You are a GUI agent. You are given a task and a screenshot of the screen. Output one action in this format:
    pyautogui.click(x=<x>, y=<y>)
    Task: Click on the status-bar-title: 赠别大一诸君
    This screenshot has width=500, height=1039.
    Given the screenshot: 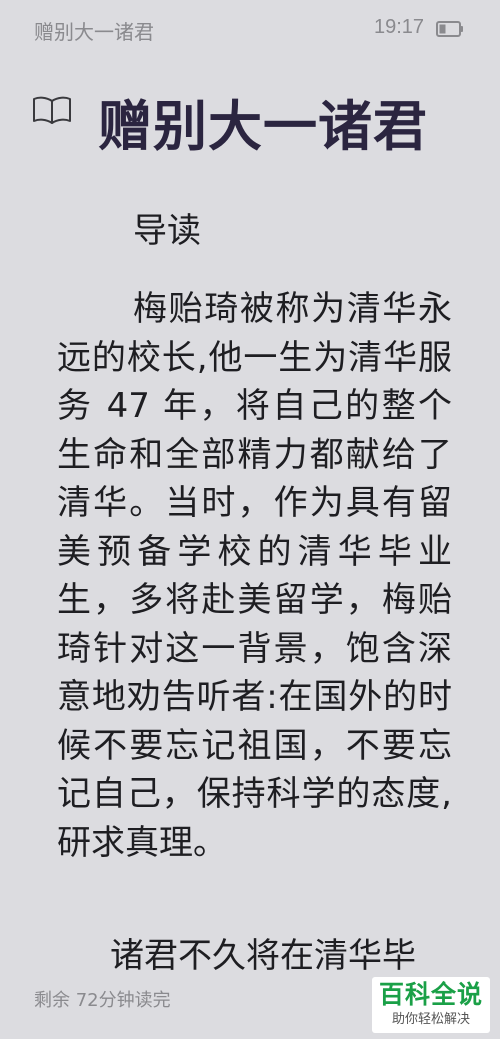 What is the action you would take?
    pyautogui.click(x=94, y=32)
    